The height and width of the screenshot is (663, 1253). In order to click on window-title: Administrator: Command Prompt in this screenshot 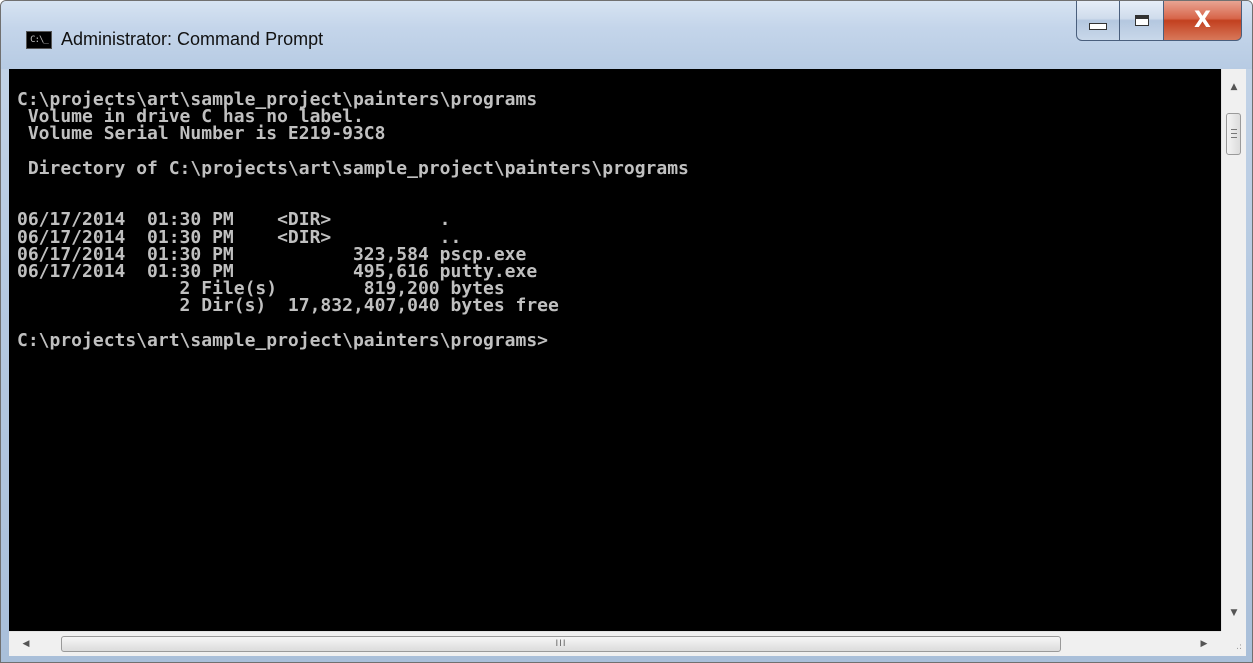, I will do `click(192, 39)`.